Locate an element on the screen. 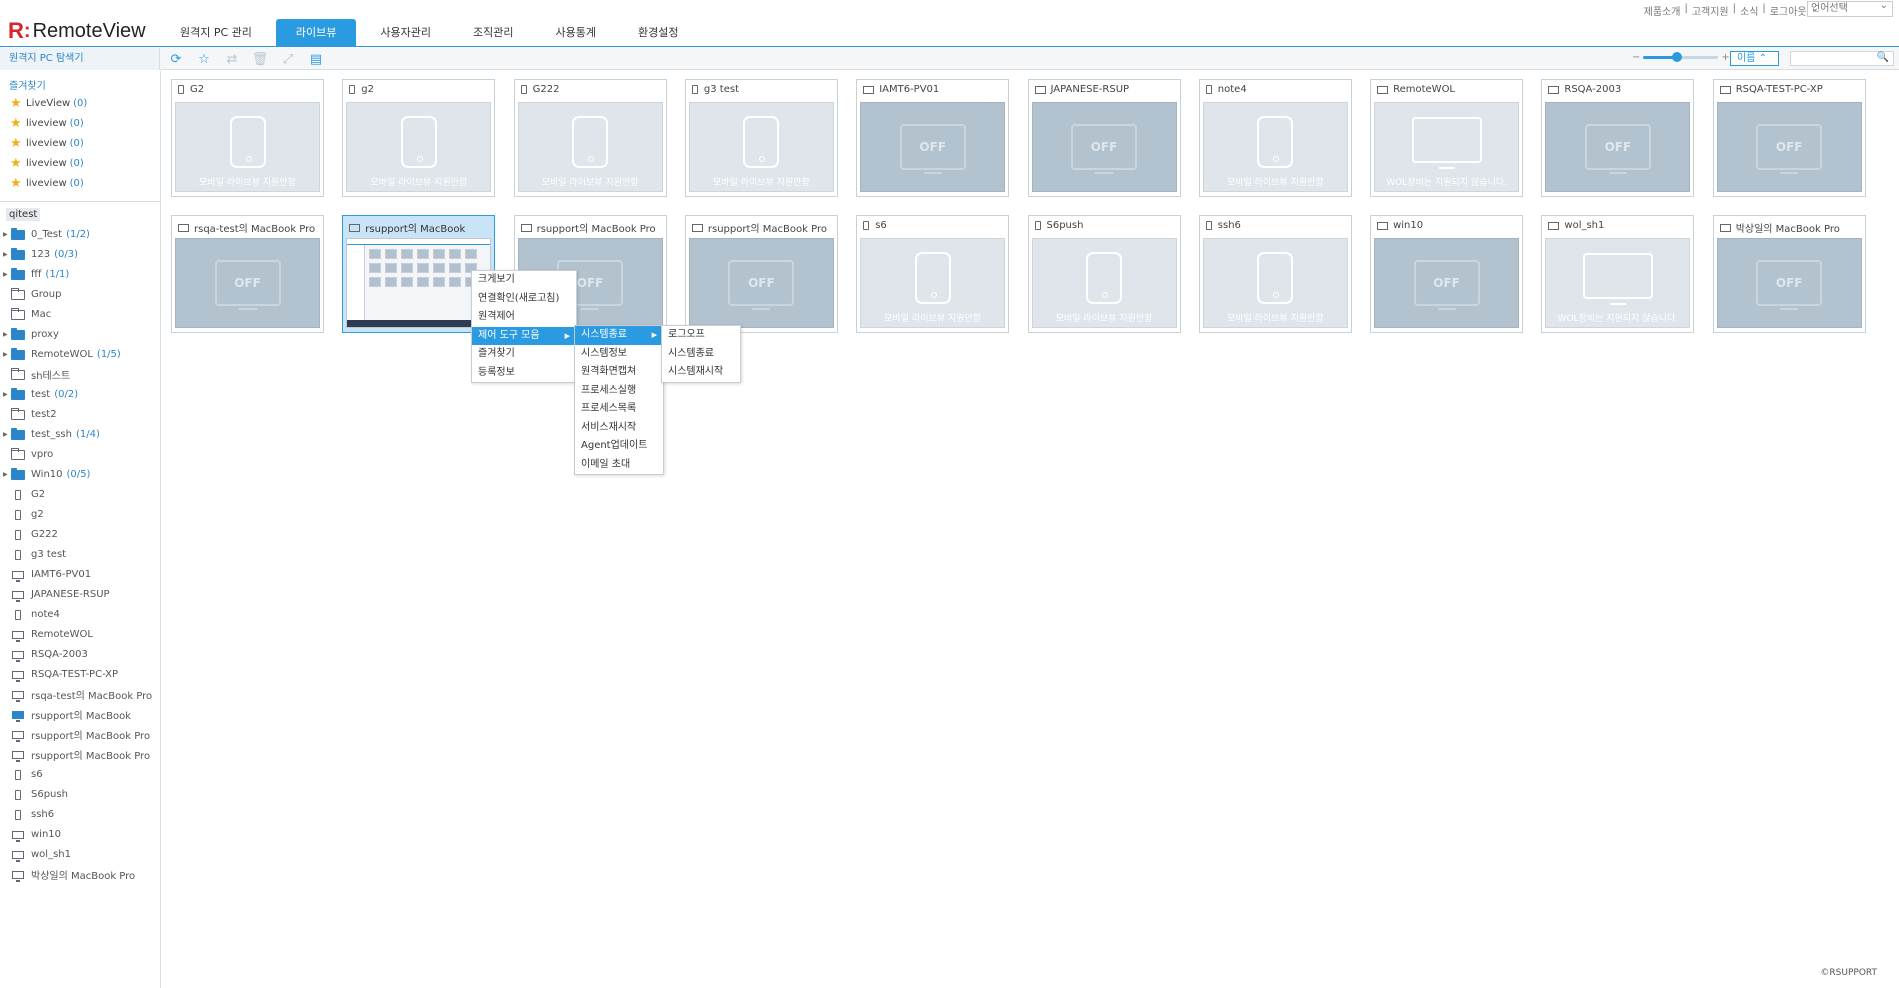 The width and height of the screenshot is (1899, 988). tree-item: G222 is located at coordinates (81, 534).